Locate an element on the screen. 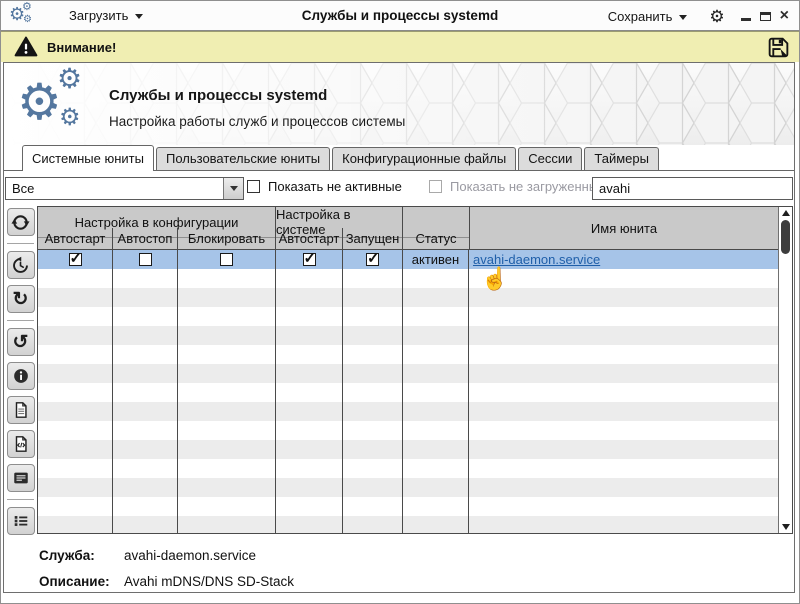 Image resolution: width=800 pixels, height=604 pixels. source-icon is located at coordinates (21, 444).